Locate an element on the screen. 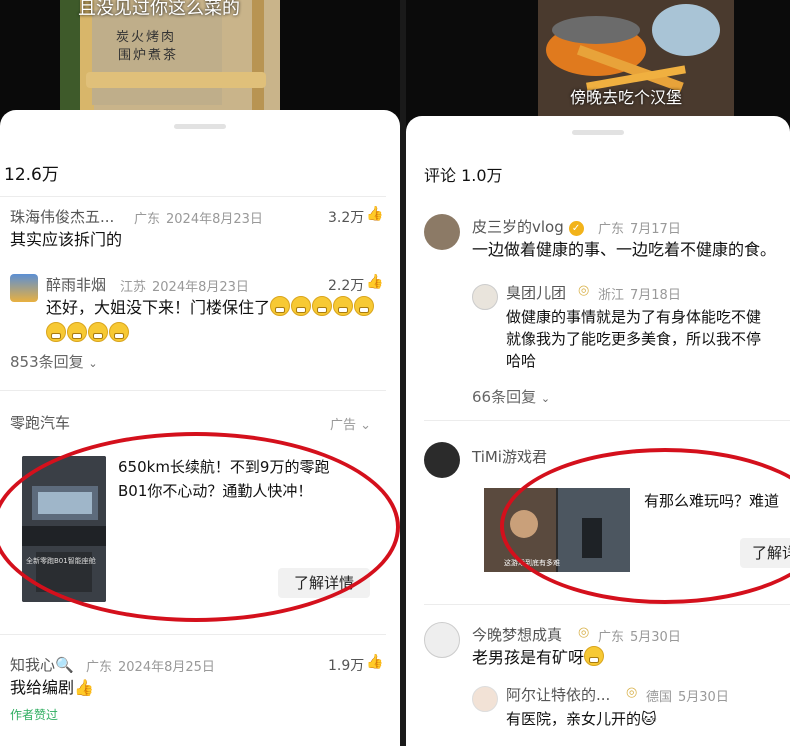 The image size is (790, 746). like-count: 2.2万 is located at coordinates (346, 286).